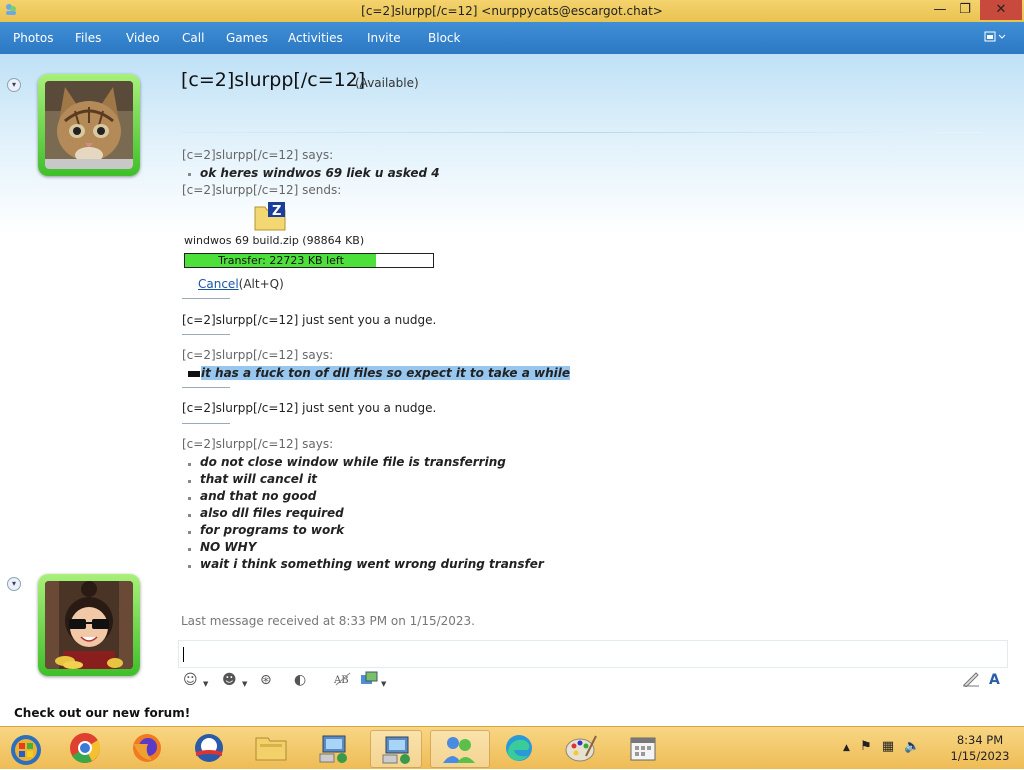 The width and height of the screenshot is (1024, 770). Describe the element at coordinates (272, 530) in the screenshot. I see `message: for programs to work` at that location.